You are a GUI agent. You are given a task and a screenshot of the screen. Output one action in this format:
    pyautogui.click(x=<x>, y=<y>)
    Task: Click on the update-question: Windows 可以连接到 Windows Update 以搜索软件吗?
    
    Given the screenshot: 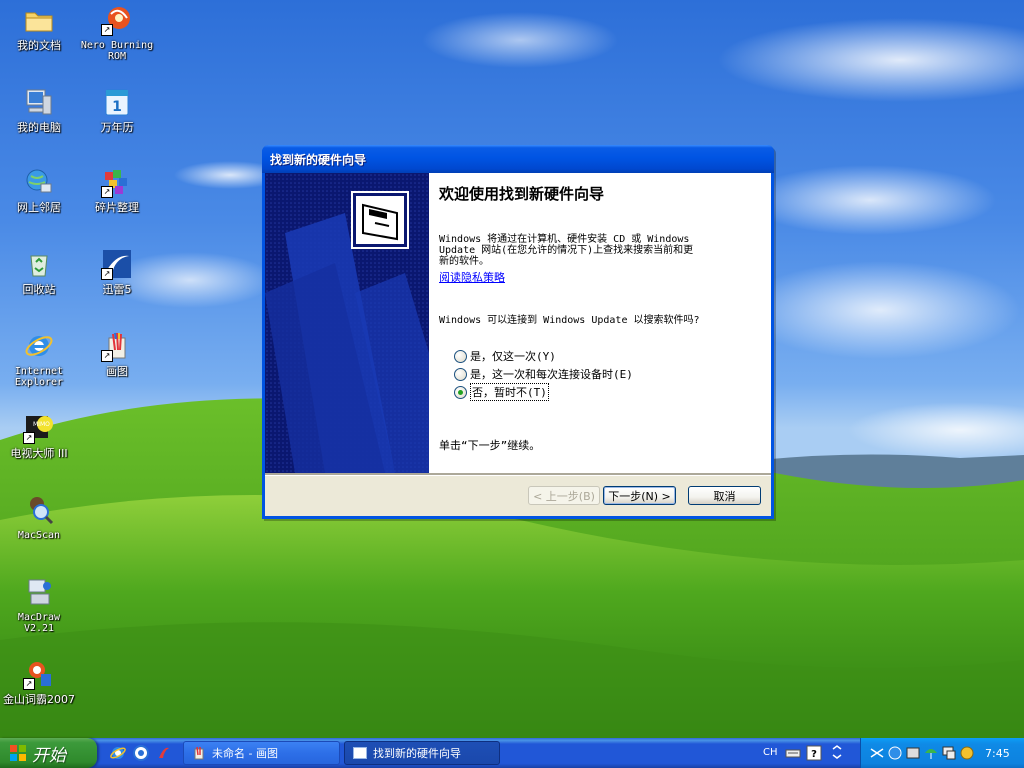 What is the action you would take?
    pyautogui.click(x=569, y=320)
    